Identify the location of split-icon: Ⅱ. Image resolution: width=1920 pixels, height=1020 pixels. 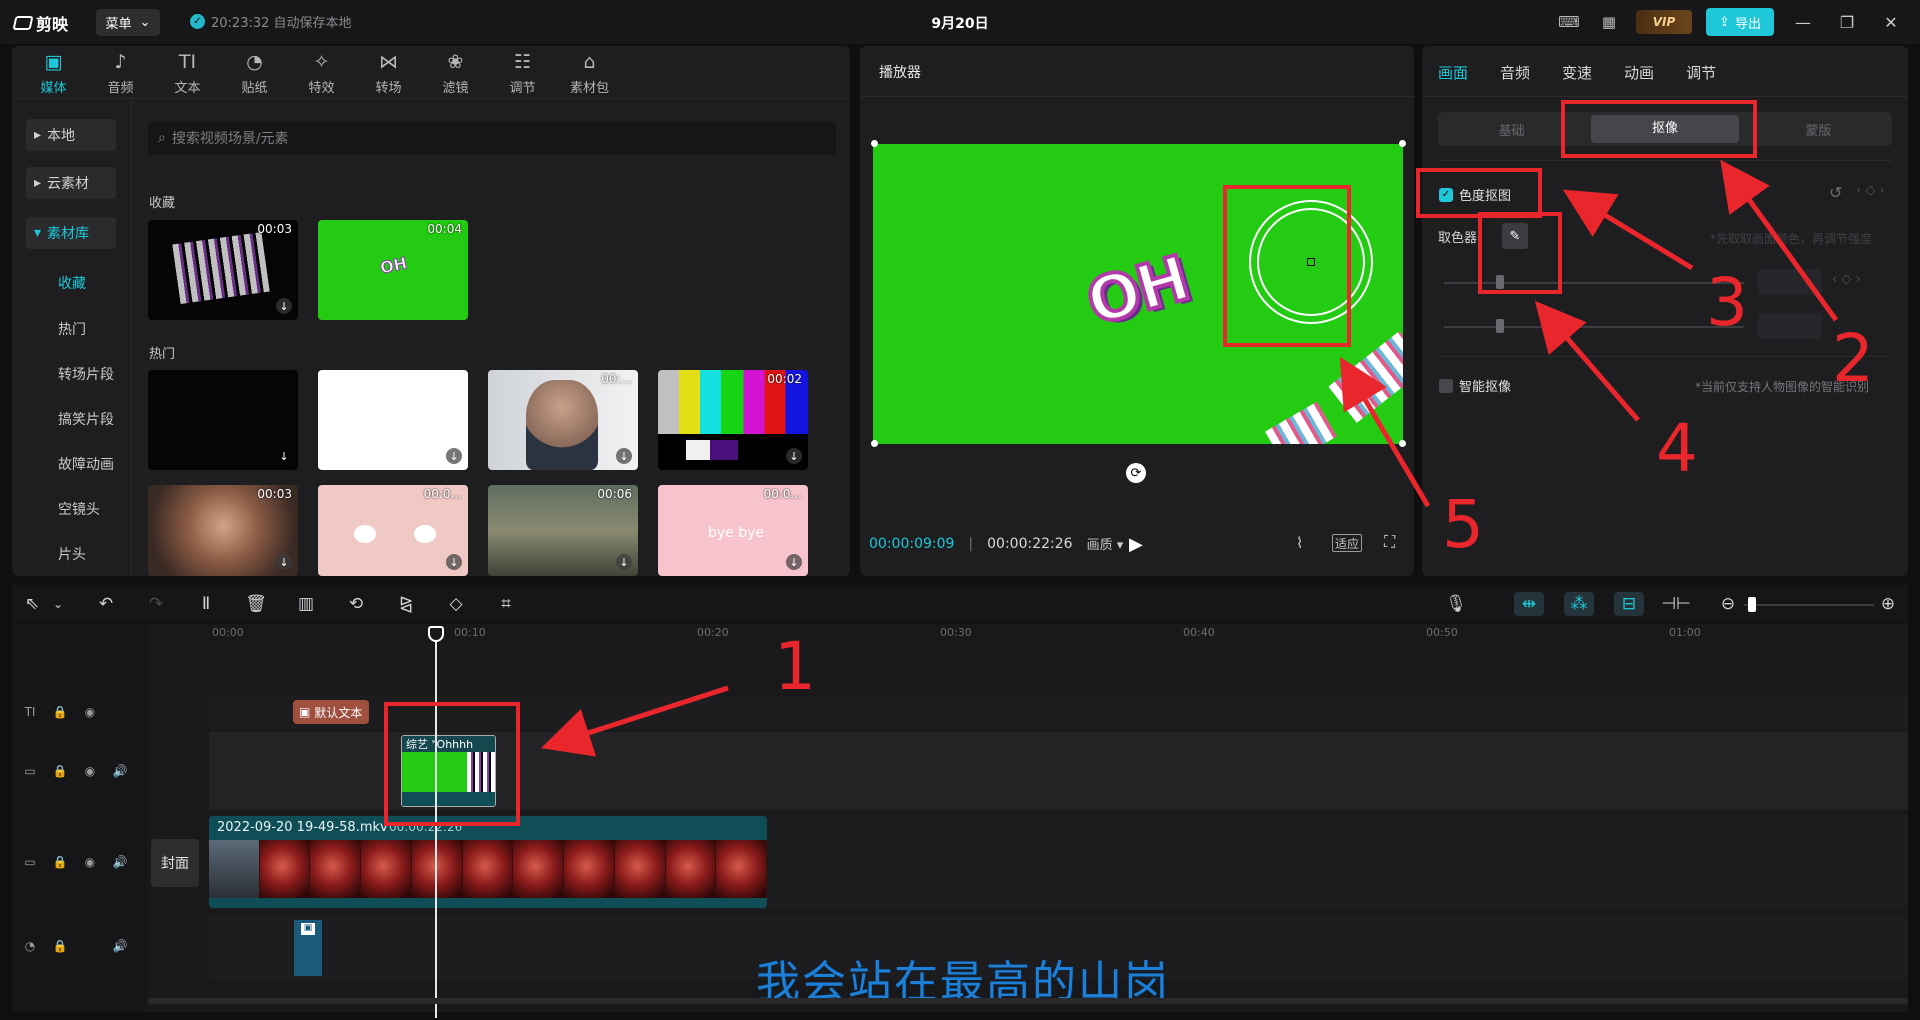
(206, 604).